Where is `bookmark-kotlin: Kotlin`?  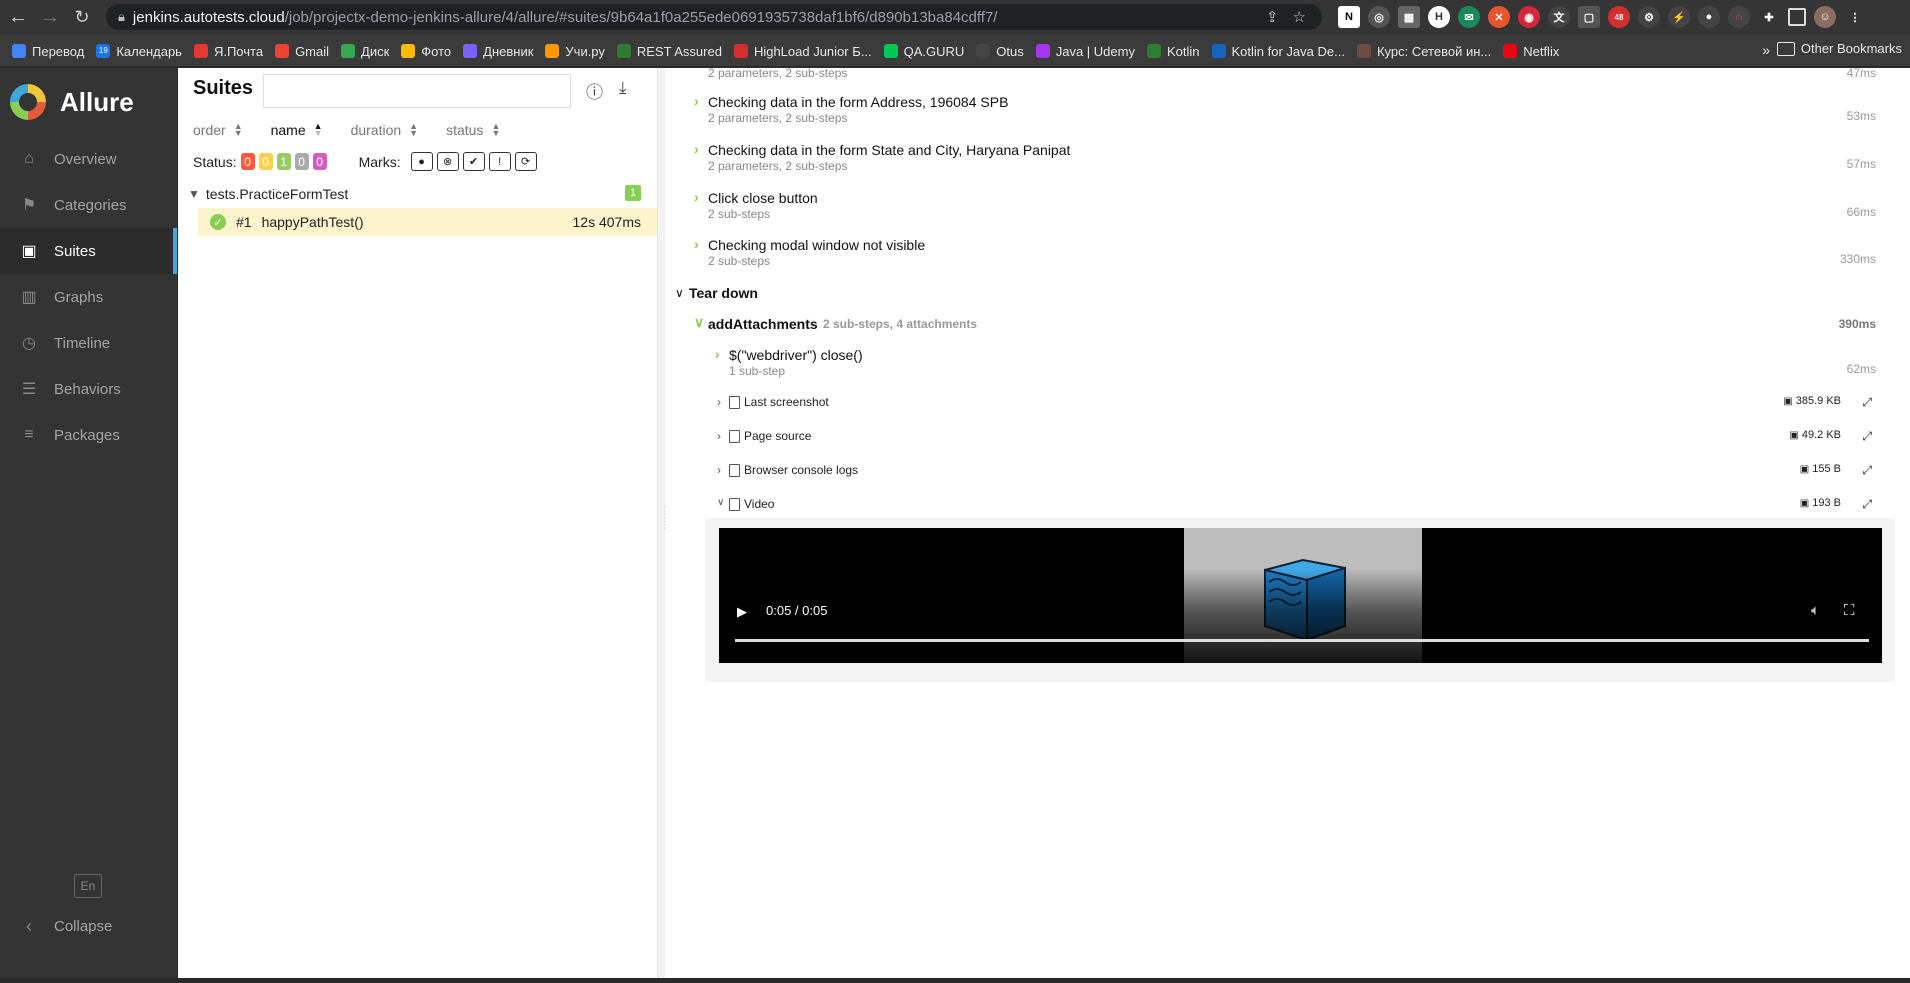
bookmark-kotlin: Kotlin is located at coordinates (1173, 51).